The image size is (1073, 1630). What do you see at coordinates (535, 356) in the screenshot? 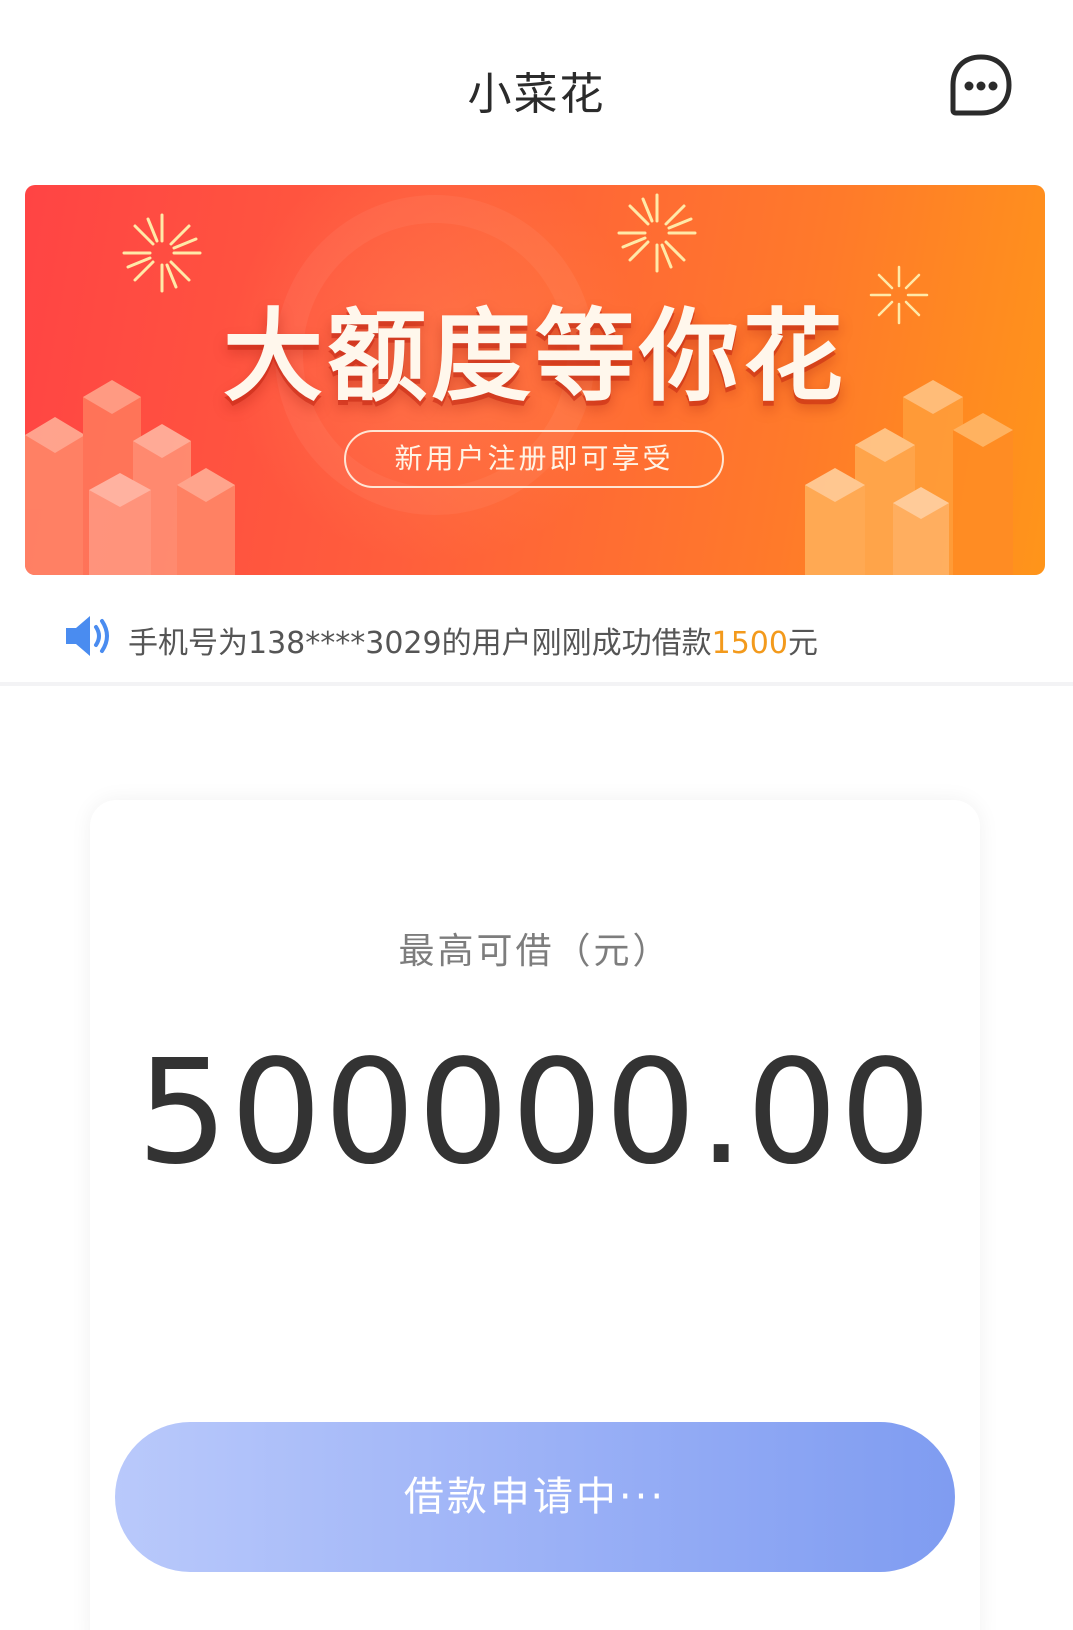
I see `banner-headline: 大额度等你花` at bounding box center [535, 356].